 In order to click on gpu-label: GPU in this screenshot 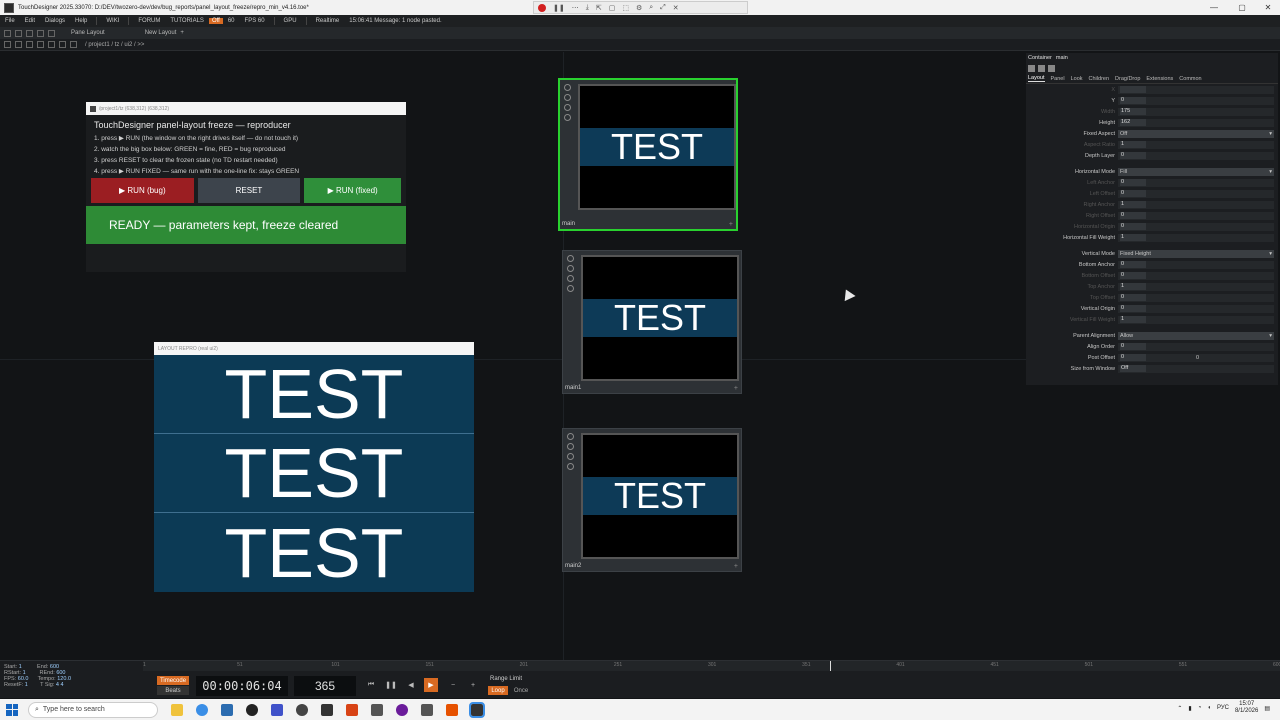, I will do `click(290, 21)`.